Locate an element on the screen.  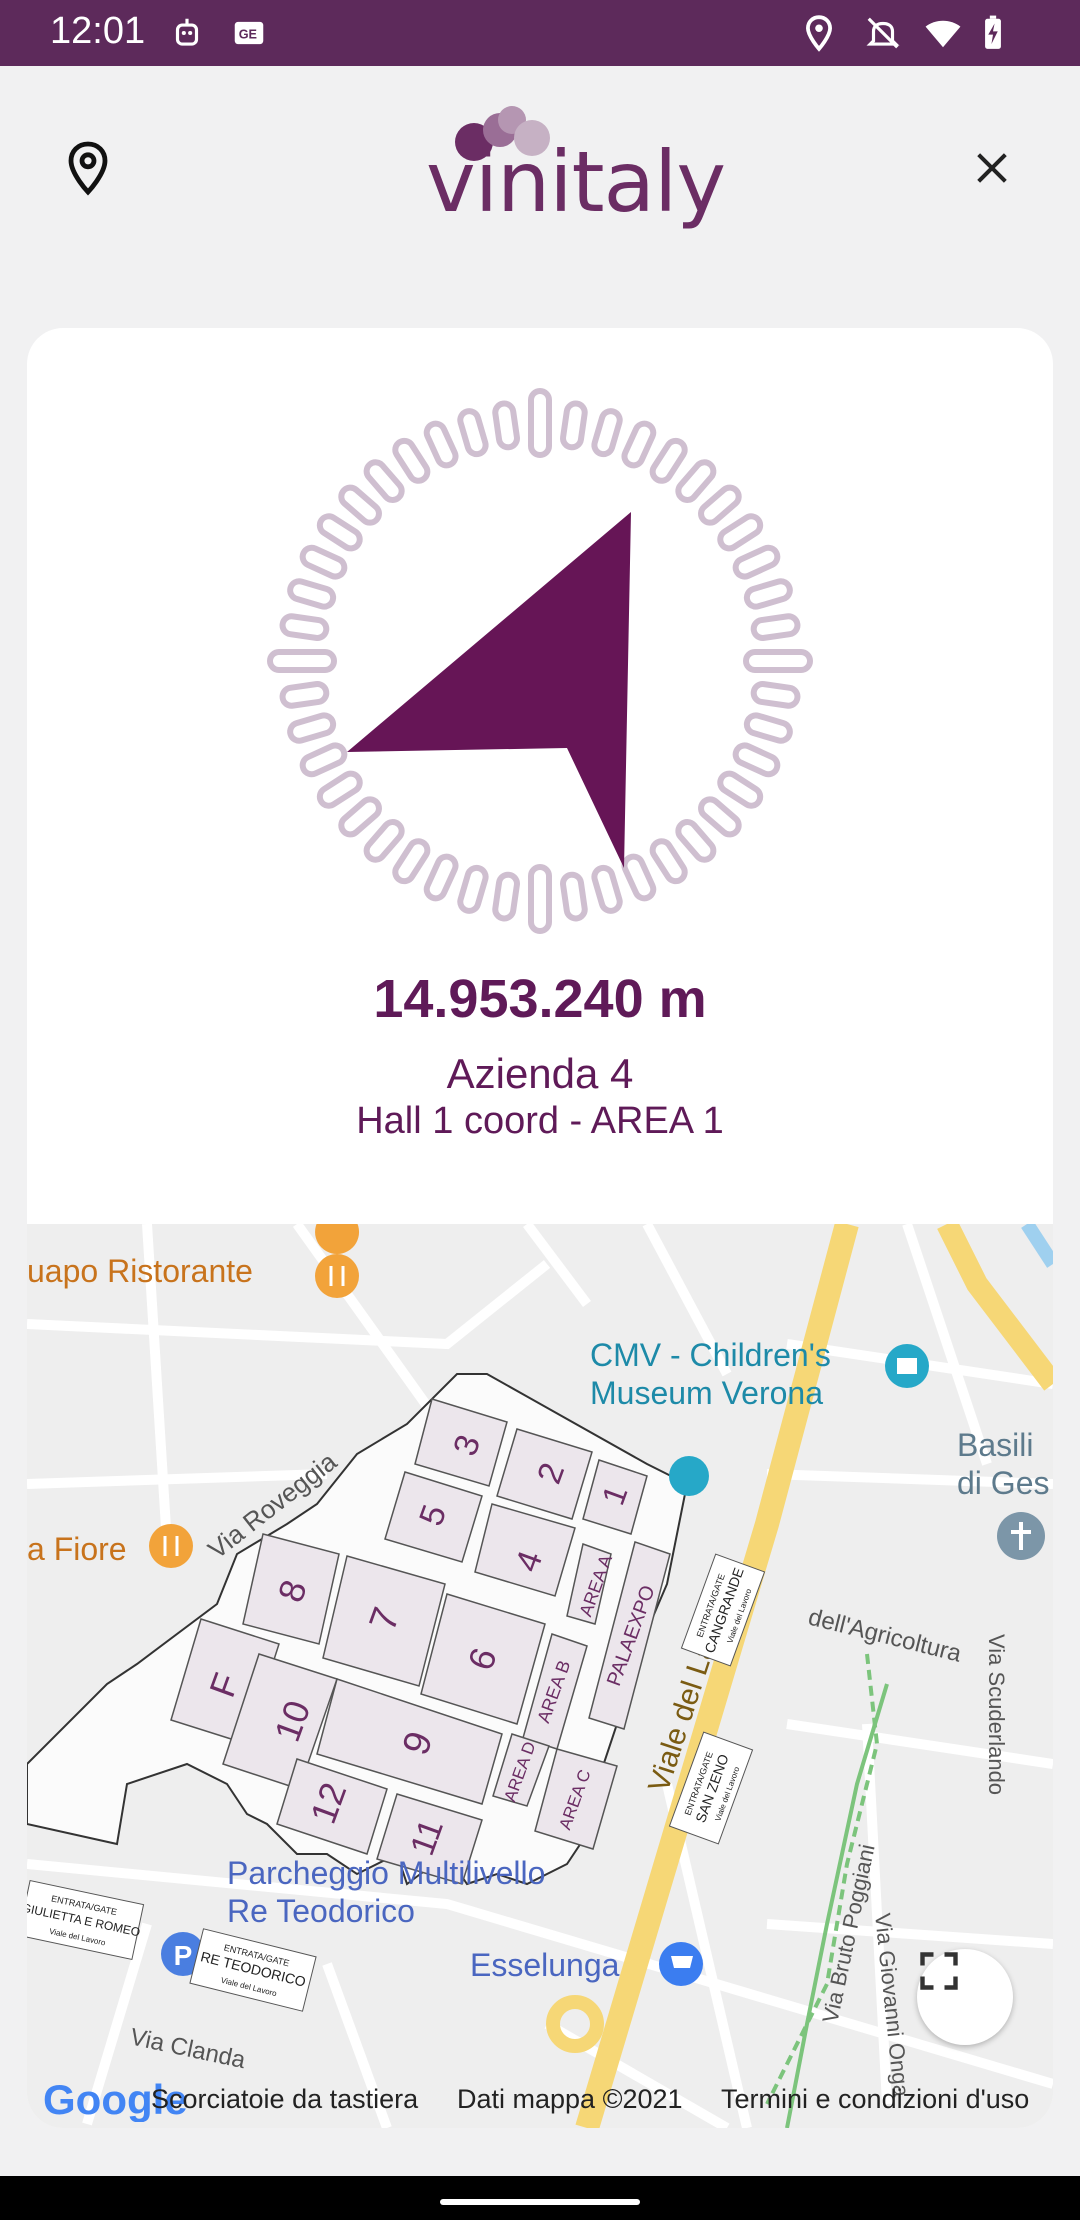
close-icon is located at coordinates (992, 168).